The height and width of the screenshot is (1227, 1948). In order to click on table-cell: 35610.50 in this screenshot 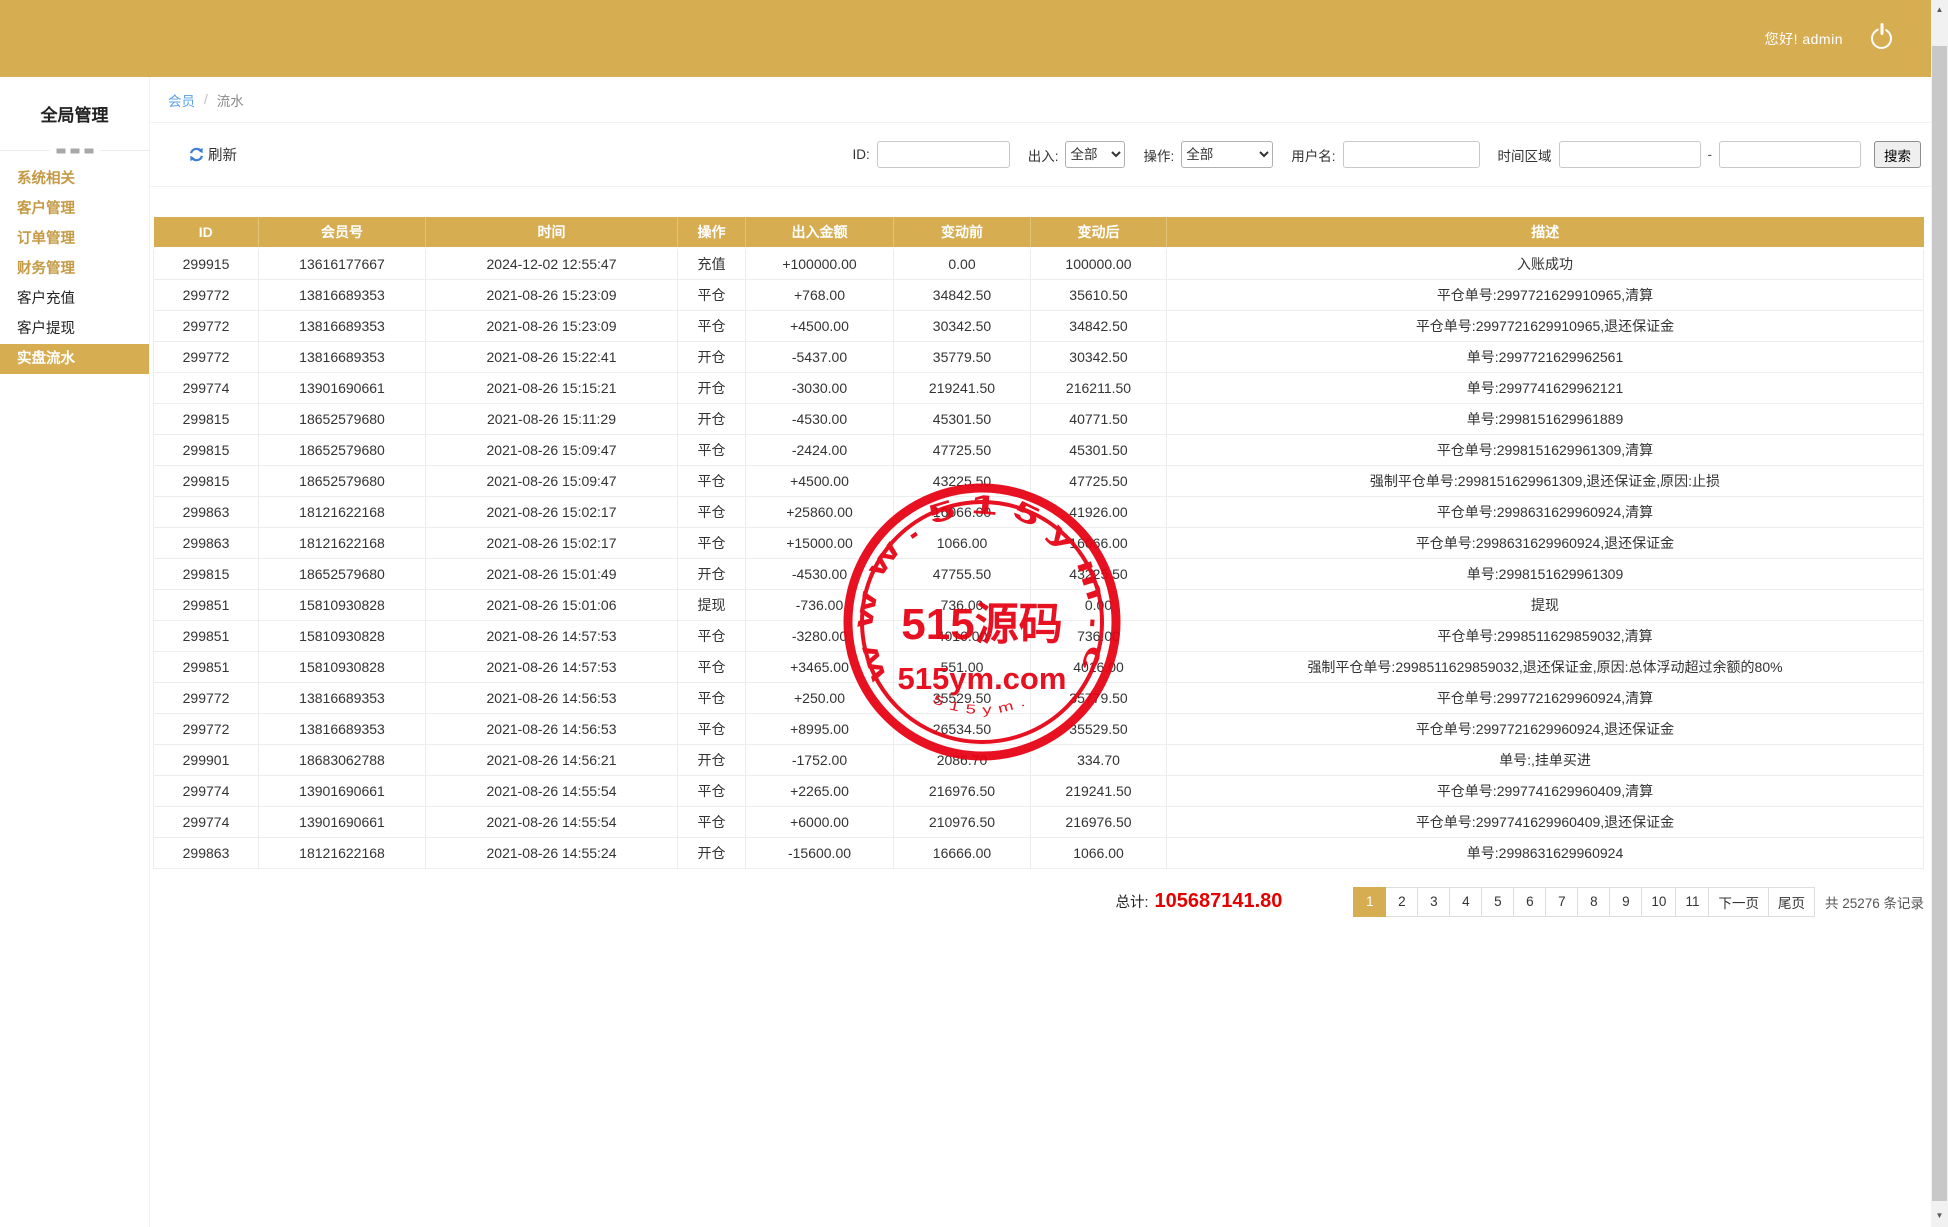, I will do `click(1098, 294)`.